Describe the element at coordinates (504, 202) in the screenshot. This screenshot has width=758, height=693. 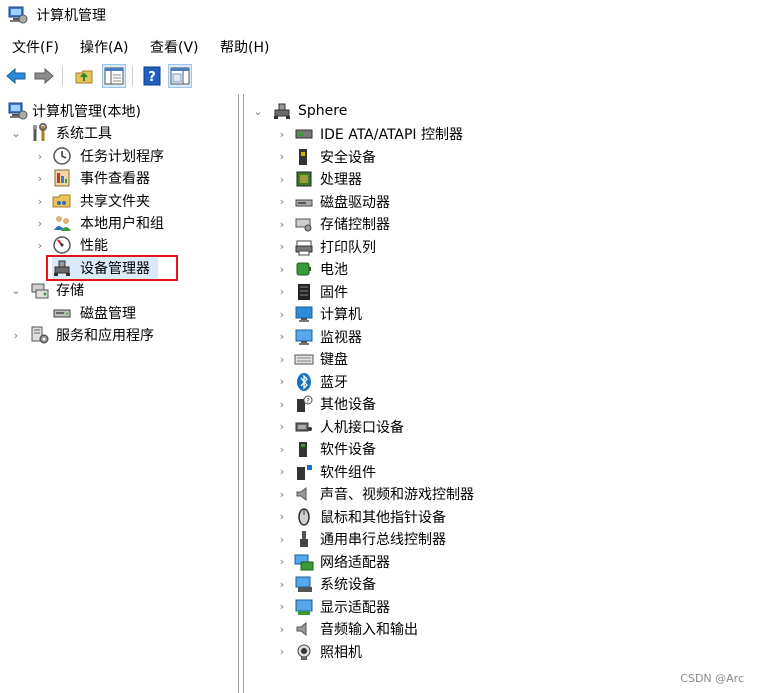
I see `device-category-row: › 磁盘驱动器` at that location.